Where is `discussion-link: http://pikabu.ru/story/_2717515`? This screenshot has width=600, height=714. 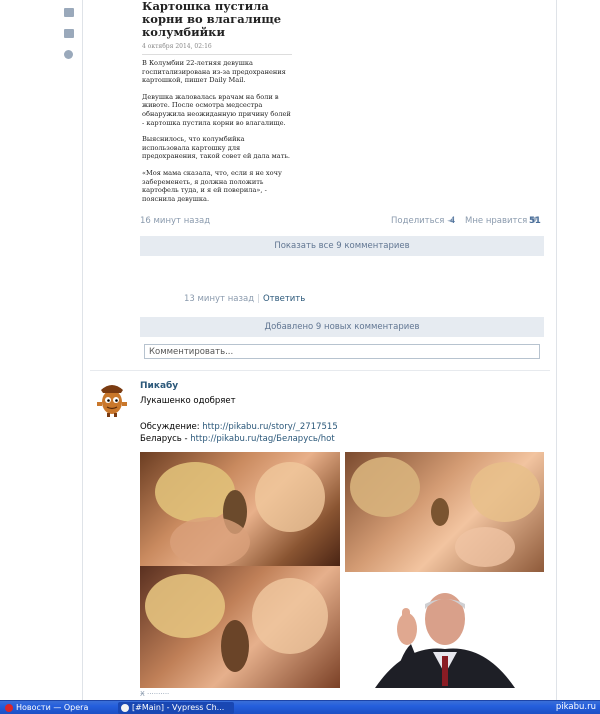 discussion-link: http://pikabu.ru/story/_2717515 is located at coordinates (269, 427).